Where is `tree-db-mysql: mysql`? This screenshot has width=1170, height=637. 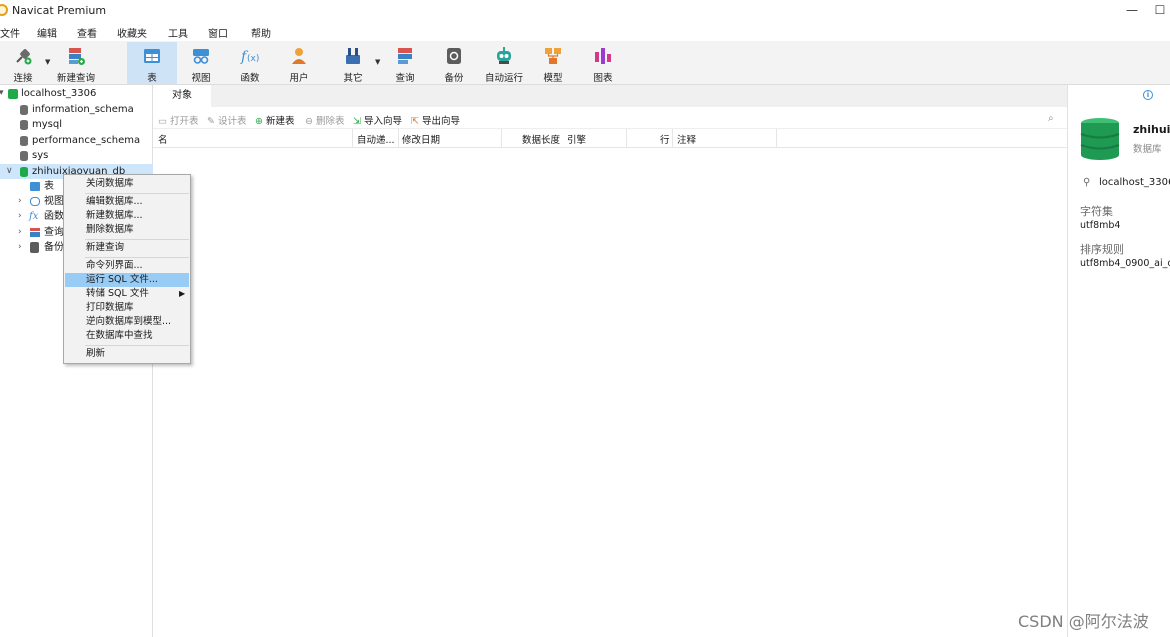 tree-db-mysql: mysql is located at coordinates (76, 124).